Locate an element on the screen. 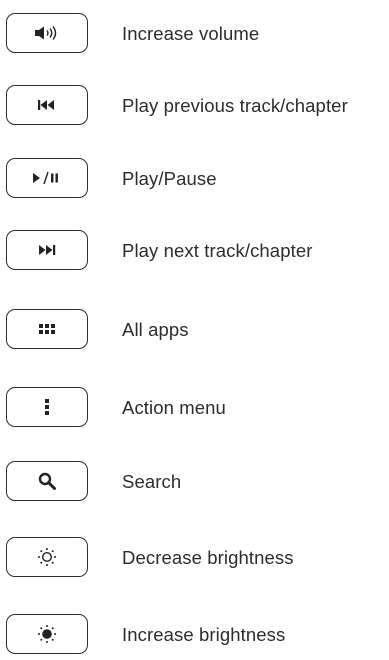 The width and height of the screenshot is (389, 660). key-label: All apps is located at coordinates (155, 329).